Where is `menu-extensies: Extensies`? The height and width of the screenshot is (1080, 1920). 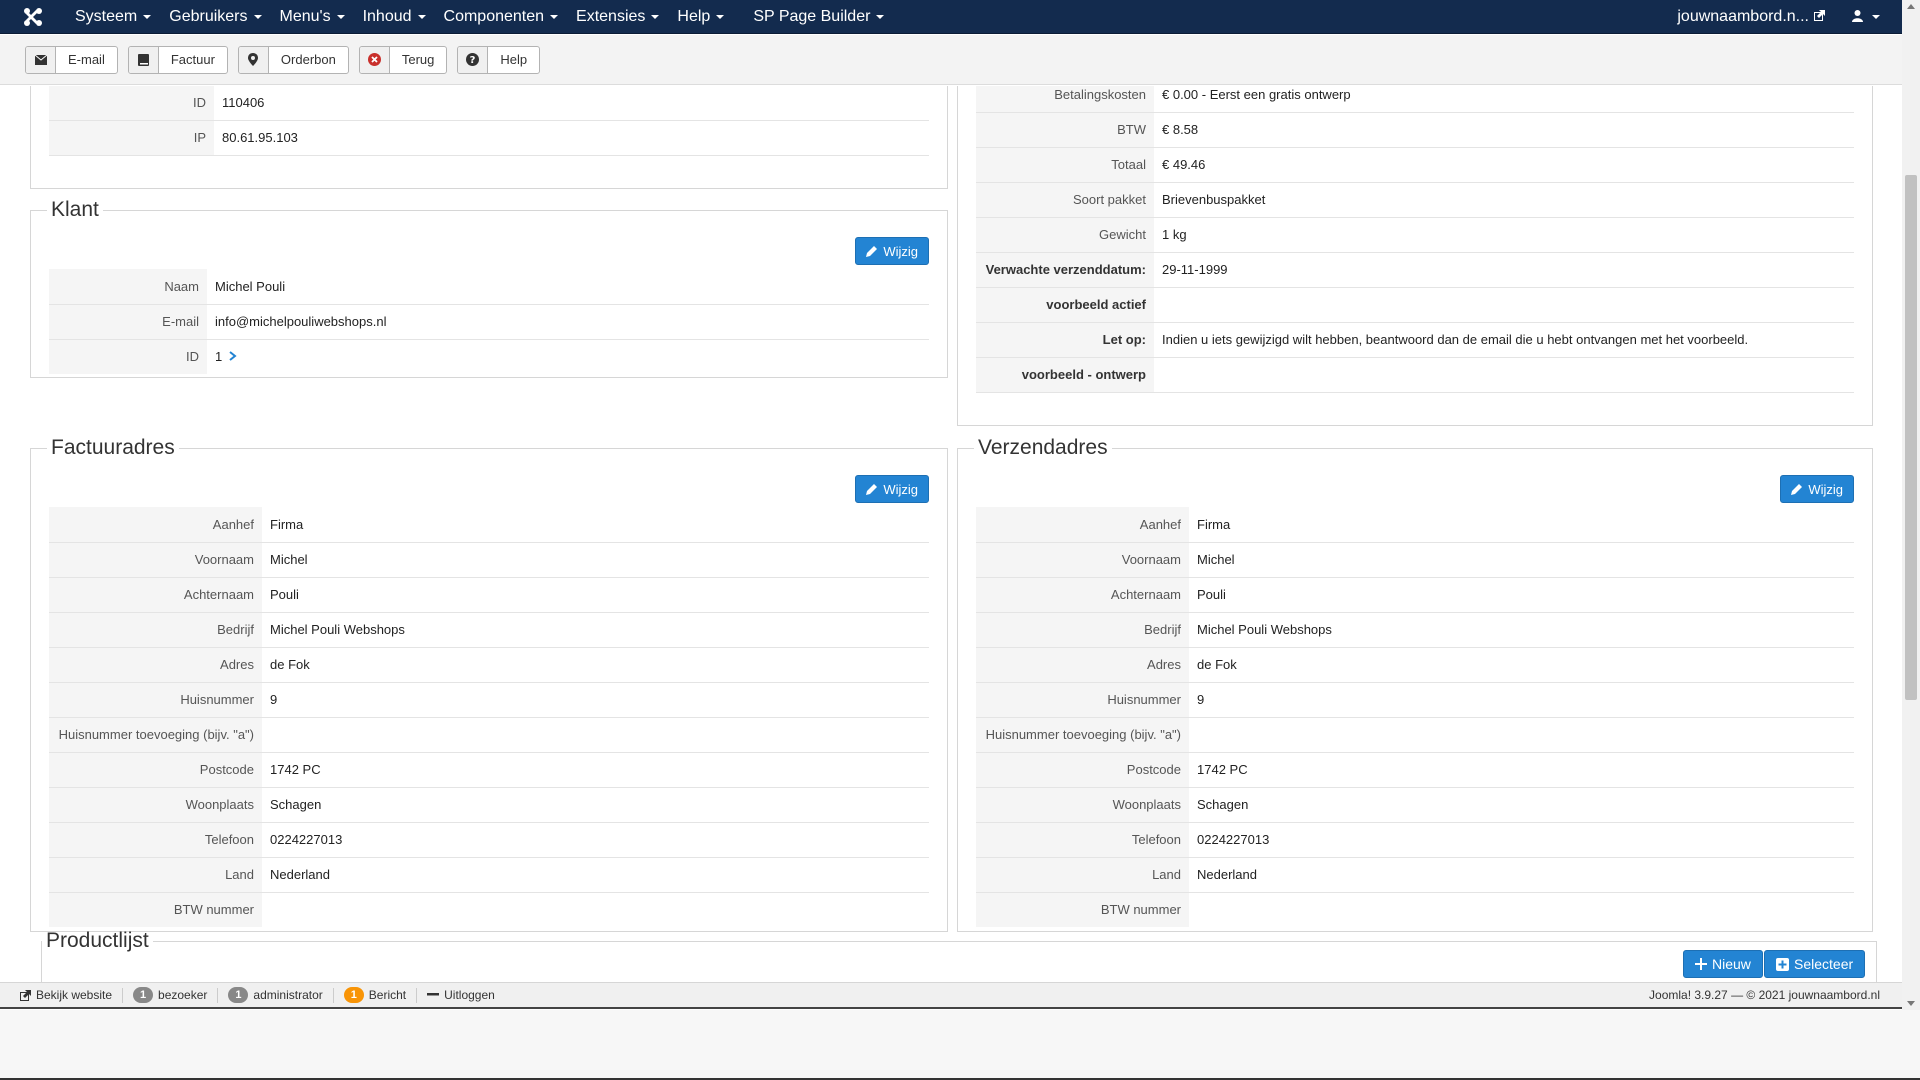
menu-extensies: Extensies is located at coordinates (617, 16).